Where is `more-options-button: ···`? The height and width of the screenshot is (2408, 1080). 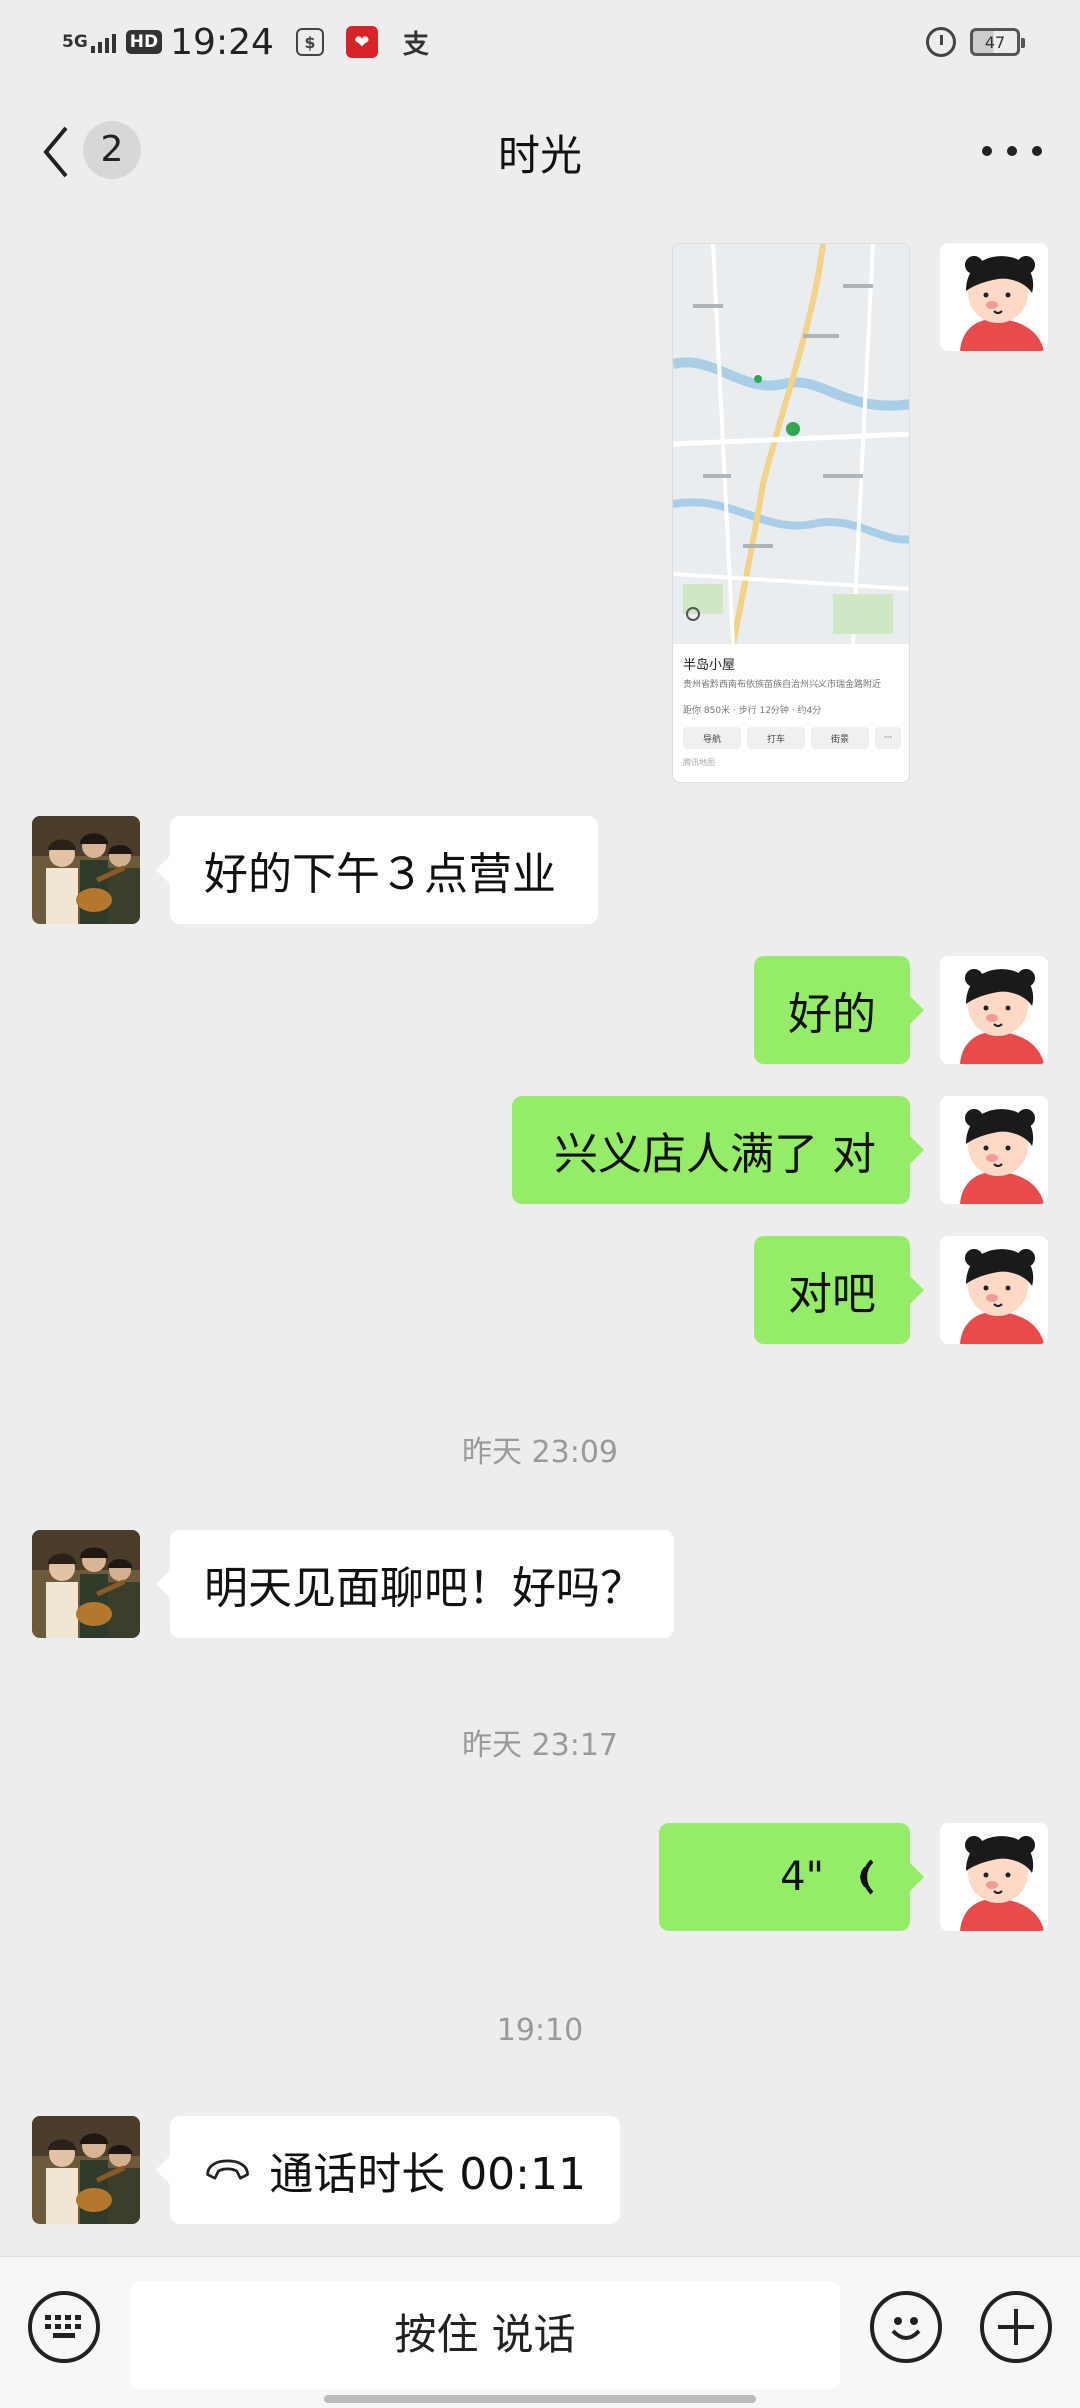 more-options-button: ··· is located at coordinates (888, 738).